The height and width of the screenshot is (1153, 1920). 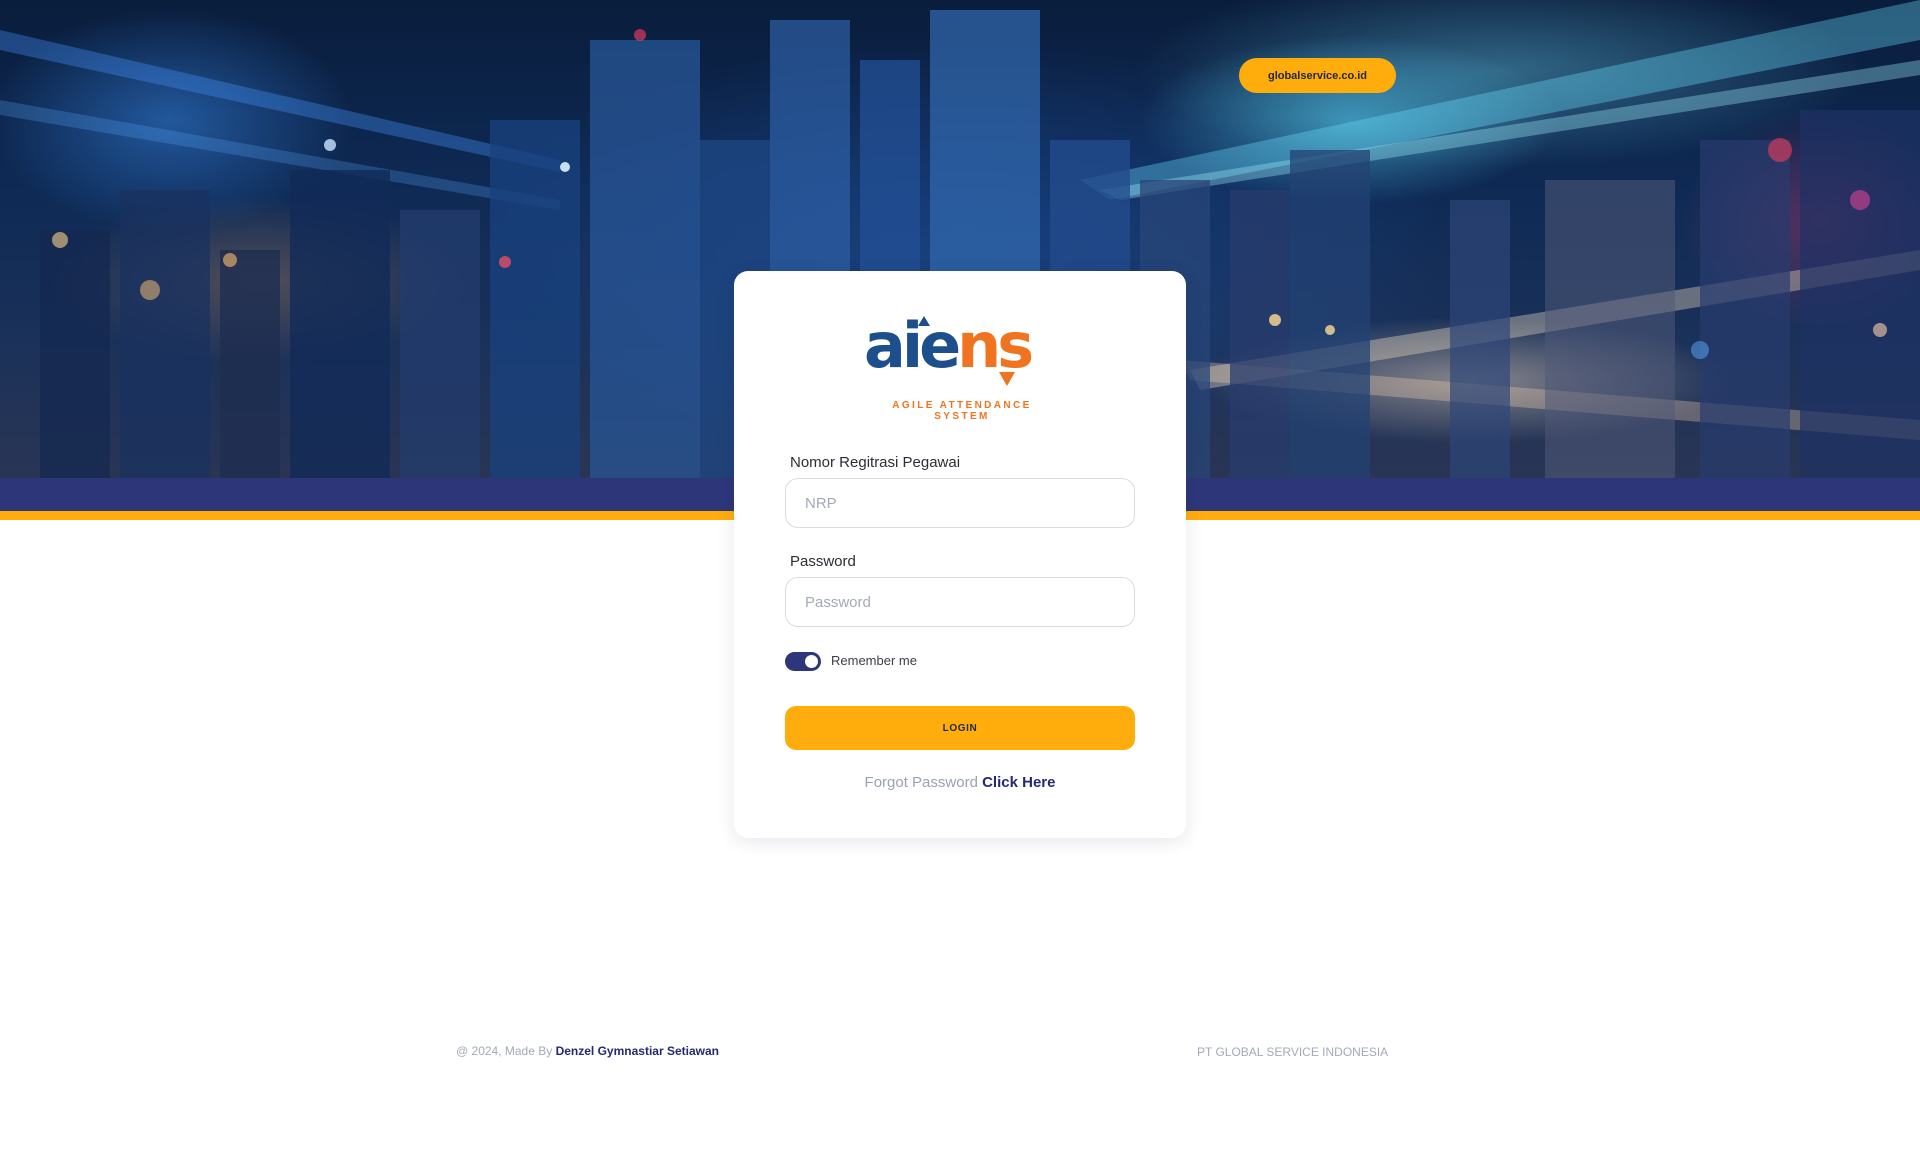 I want to click on login-button: LOGIN, so click(x=960, y=728).